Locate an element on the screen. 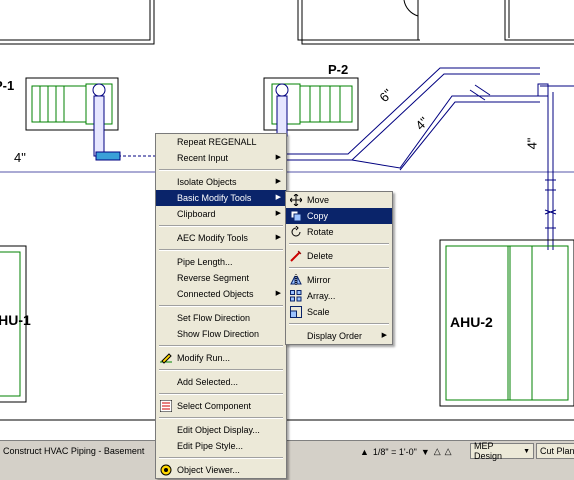 Image resolution: width=574 pixels, height=480 pixels. menu-item-select-component: Select Component is located at coordinates (221, 406).